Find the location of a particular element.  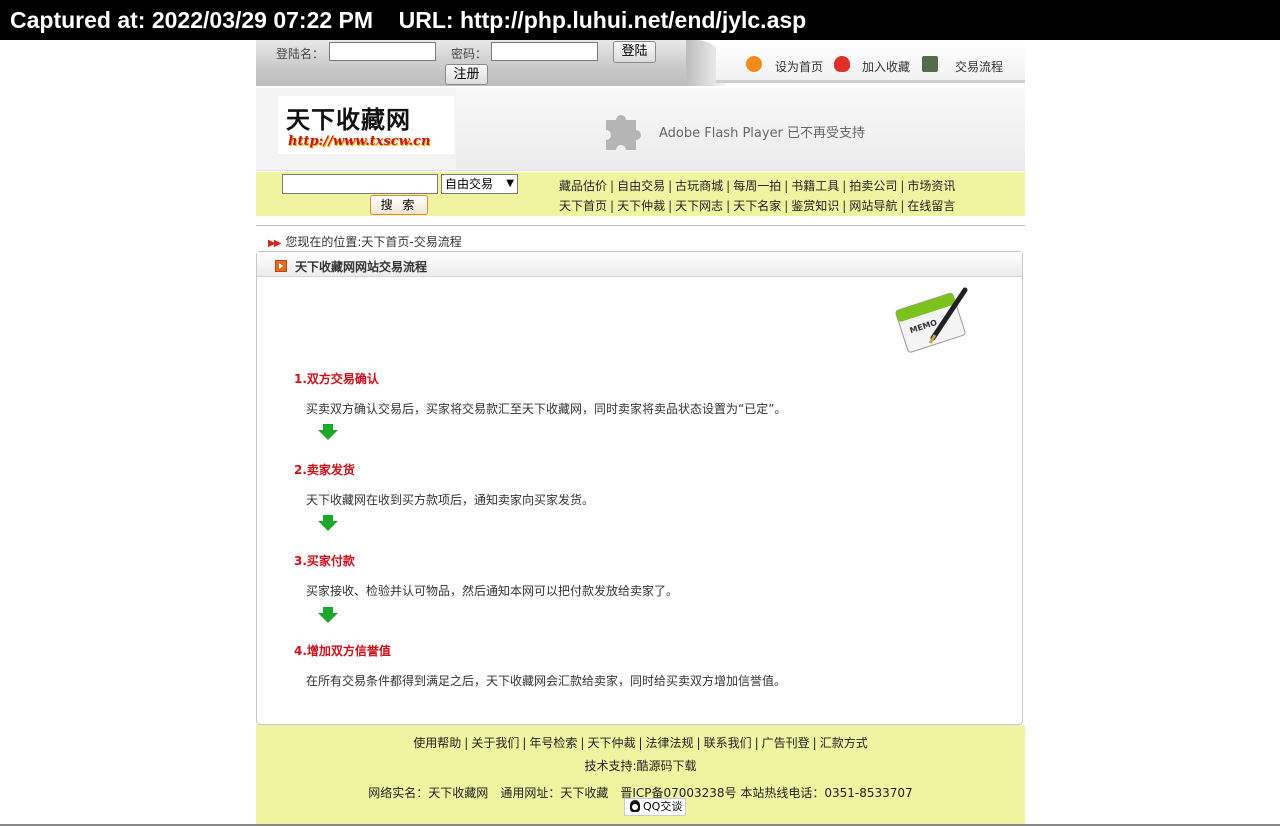

logo-name: 天下收藏网 is located at coordinates (348, 119).